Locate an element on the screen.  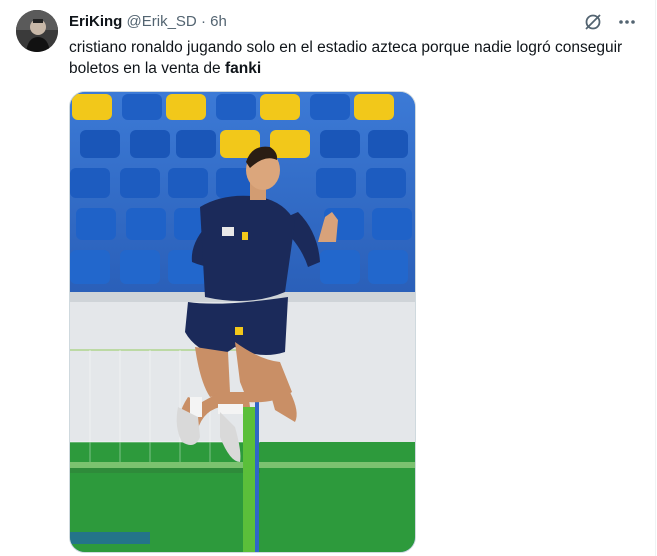
avatar-image is located at coordinates (37, 31).